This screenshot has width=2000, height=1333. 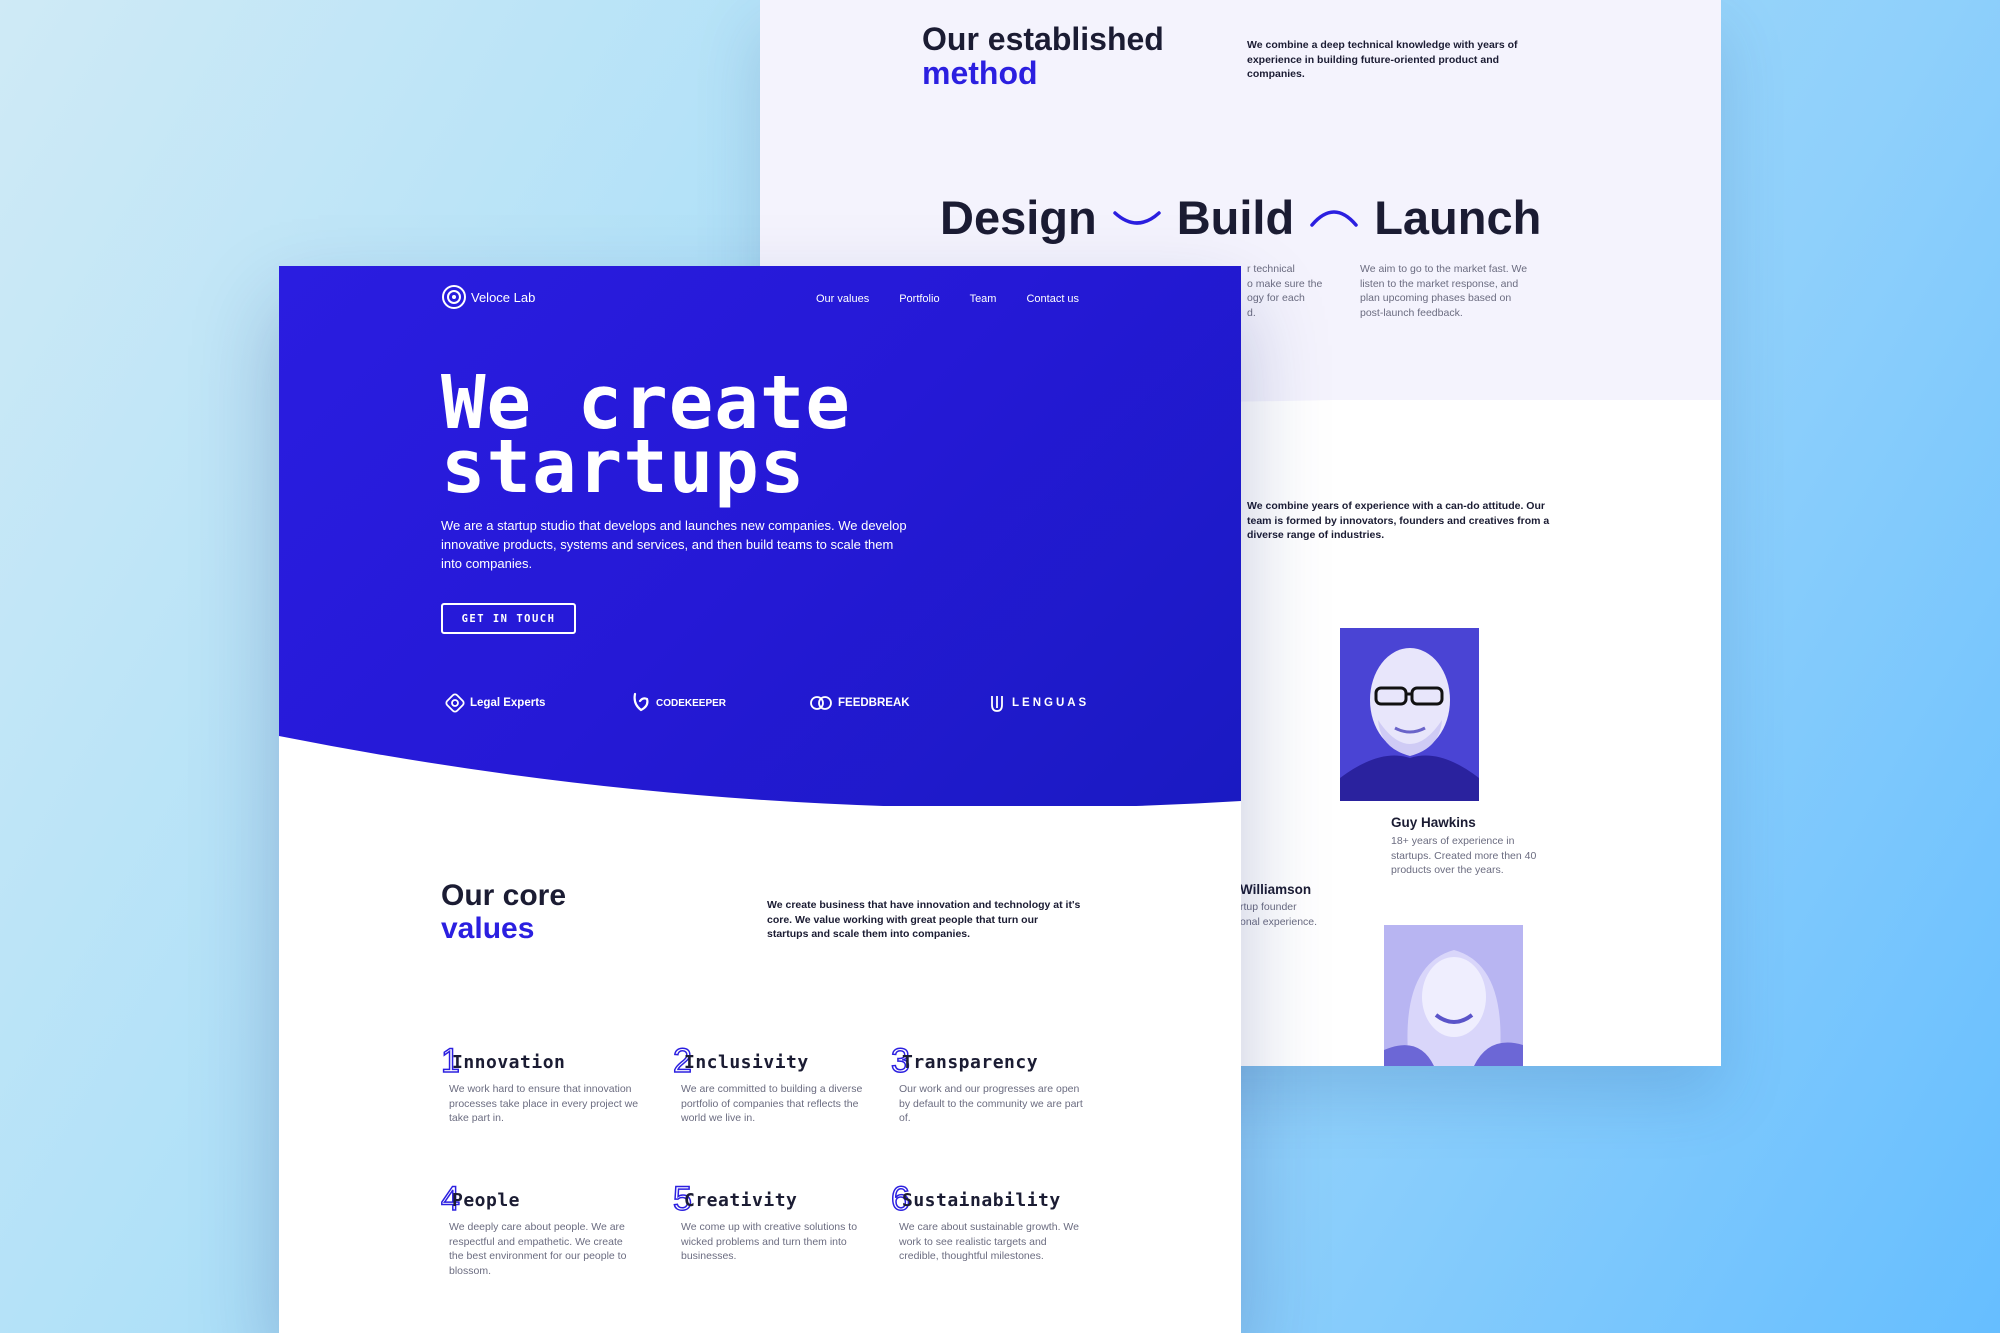 What do you see at coordinates (1046, 703) in the screenshot?
I see `partner-lenguas: LENGUAS` at bounding box center [1046, 703].